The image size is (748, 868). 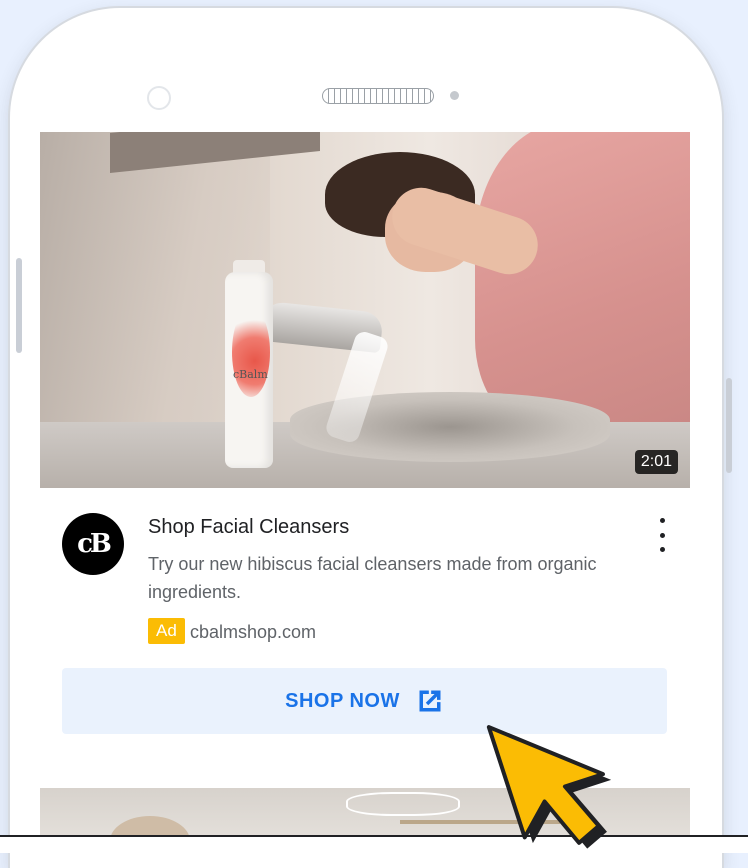 What do you see at coordinates (253, 632) in the screenshot?
I see `ad-domain: cbalmshop.com` at bounding box center [253, 632].